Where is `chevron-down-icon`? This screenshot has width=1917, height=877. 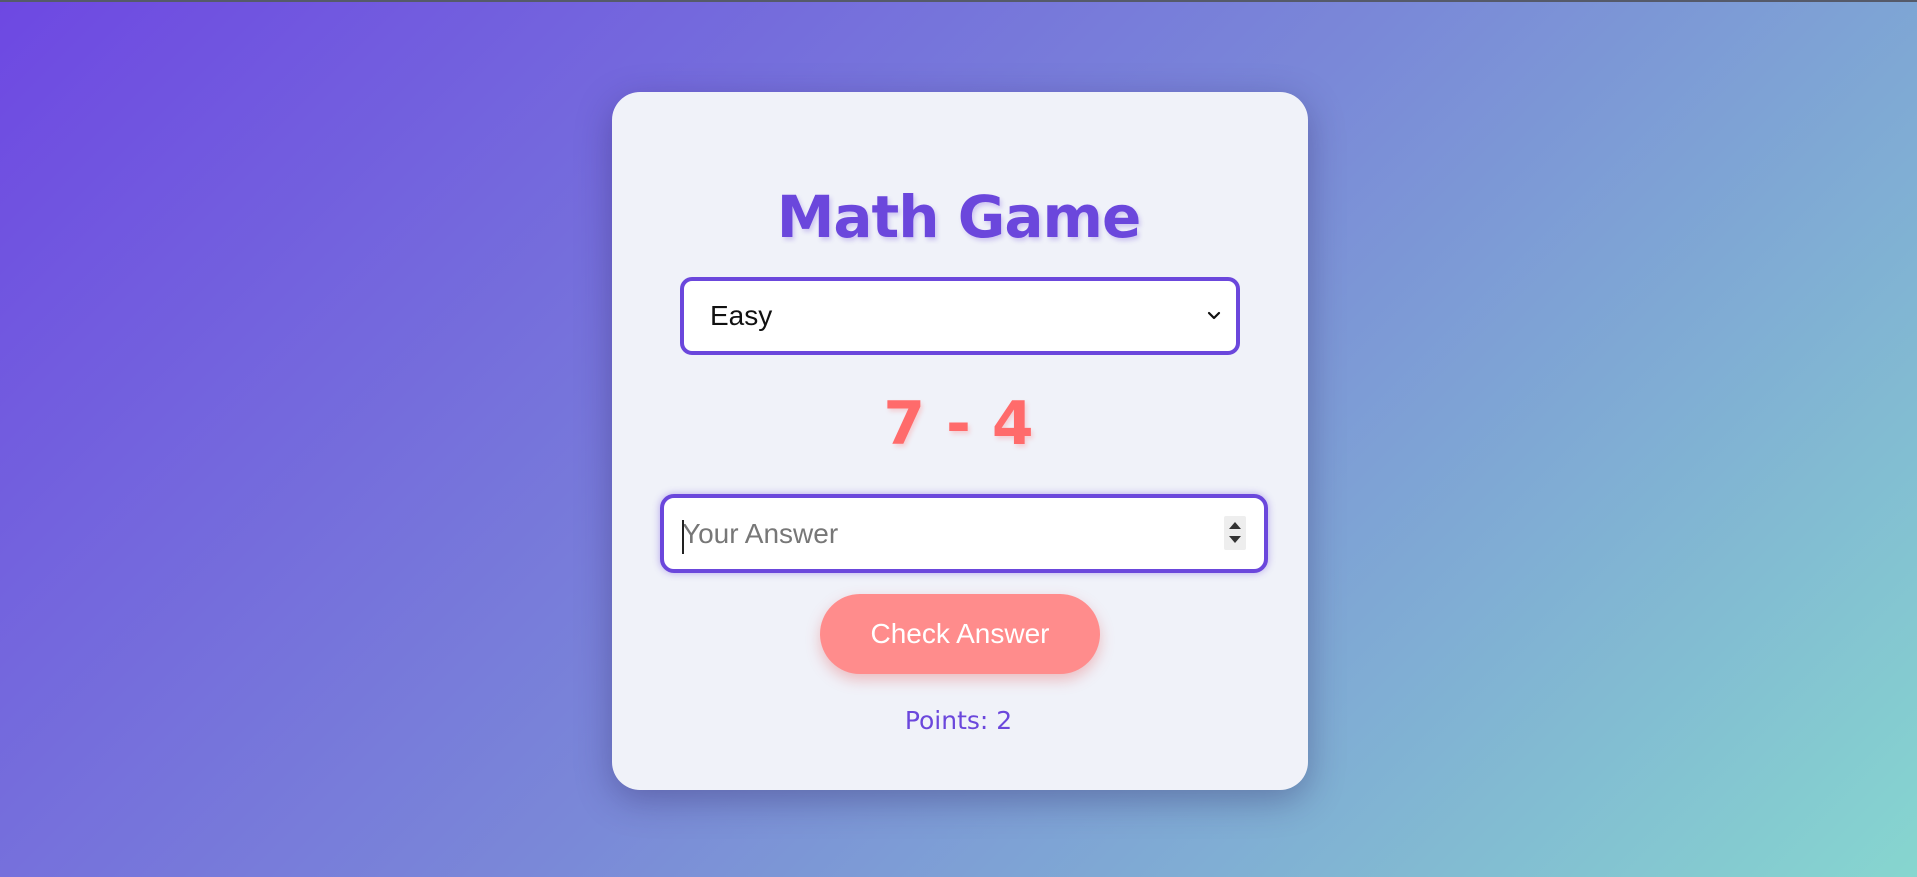
chevron-down-icon is located at coordinates (1214, 315).